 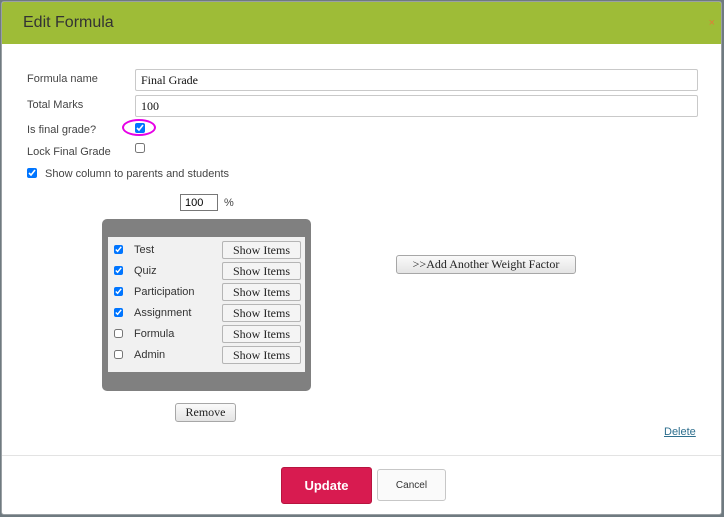 What do you see at coordinates (150, 355) in the screenshot?
I see `category-label: Admin` at bounding box center [150, 355].